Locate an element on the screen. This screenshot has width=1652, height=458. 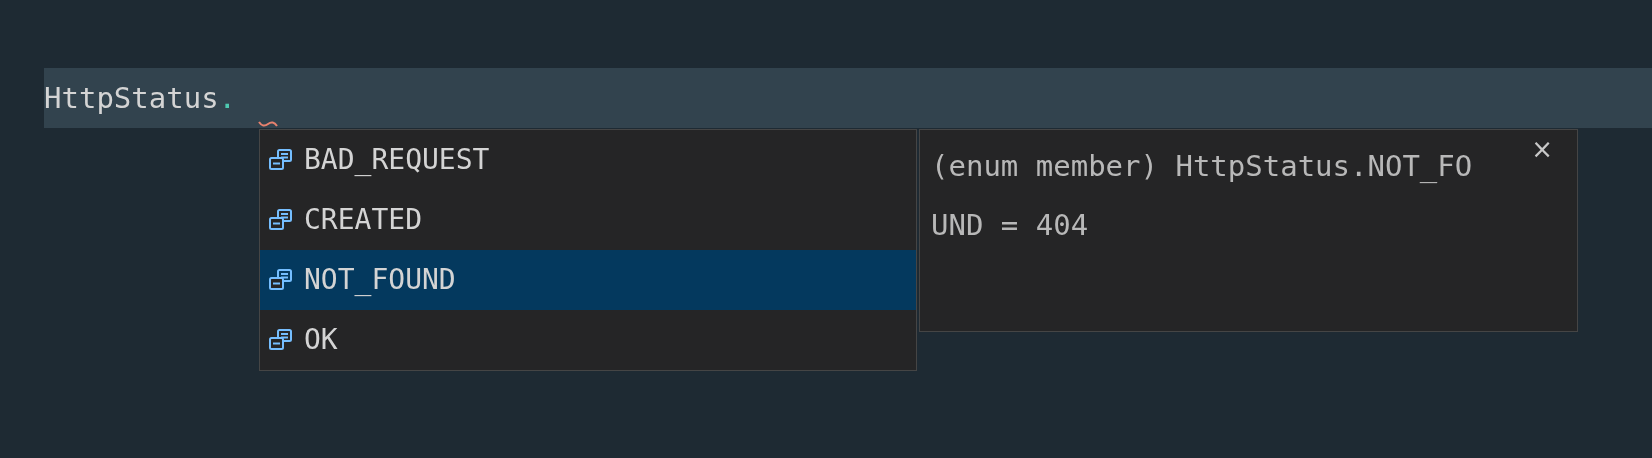
code-punctuation: . is located at coordinates (227, 98).